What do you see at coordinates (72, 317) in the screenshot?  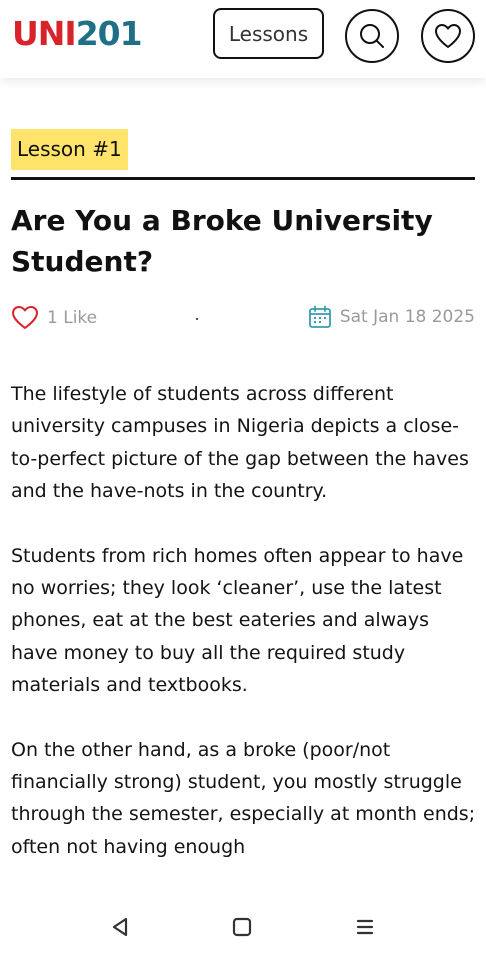 I see `like-count: 1 Like` at bounding box center [72, 317].